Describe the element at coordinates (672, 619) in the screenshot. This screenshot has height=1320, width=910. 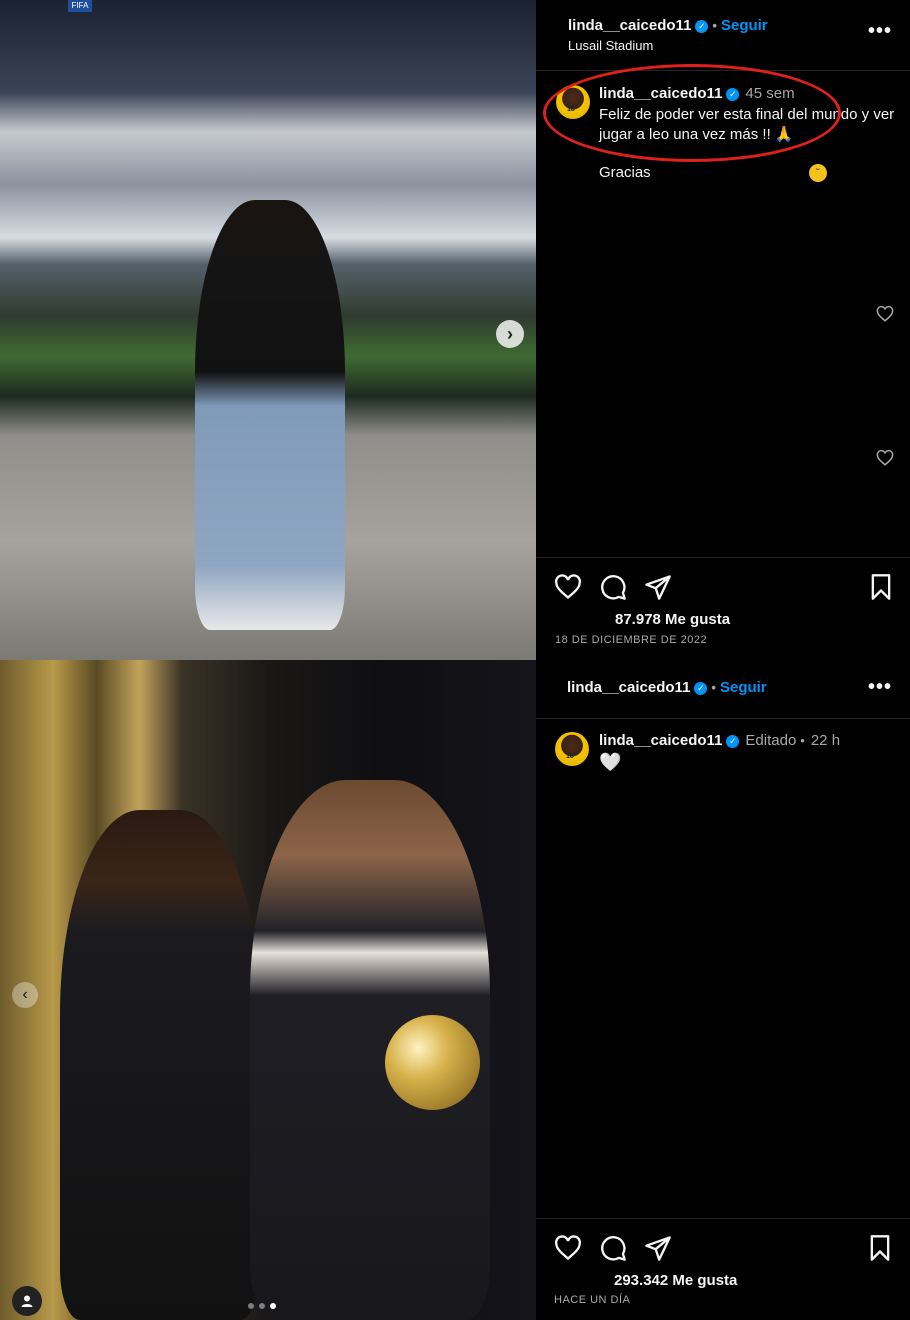
I see `likes-count: 87.978 Me gusta` at that location.